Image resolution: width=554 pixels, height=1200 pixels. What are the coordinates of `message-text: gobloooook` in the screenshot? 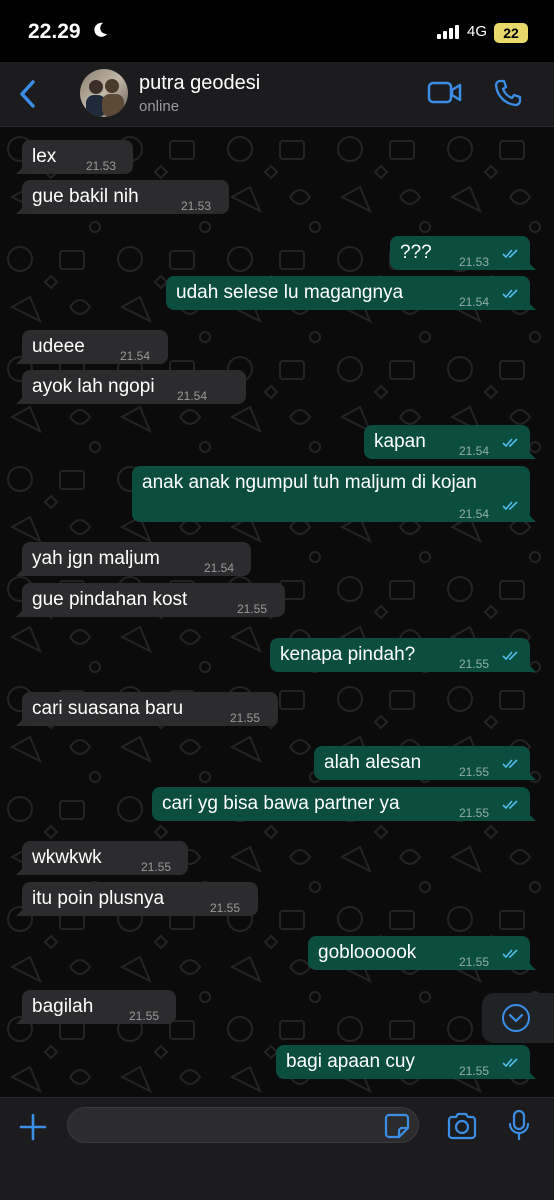 It's located at (367, 952).